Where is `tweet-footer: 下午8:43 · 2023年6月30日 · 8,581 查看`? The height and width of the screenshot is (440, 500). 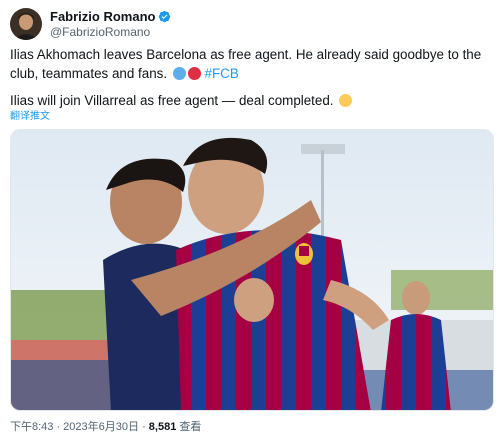
tweet-footer: 下午8:43 · 2023年6月30日 · 8,581 查看 is located at coordinates (105, 427).